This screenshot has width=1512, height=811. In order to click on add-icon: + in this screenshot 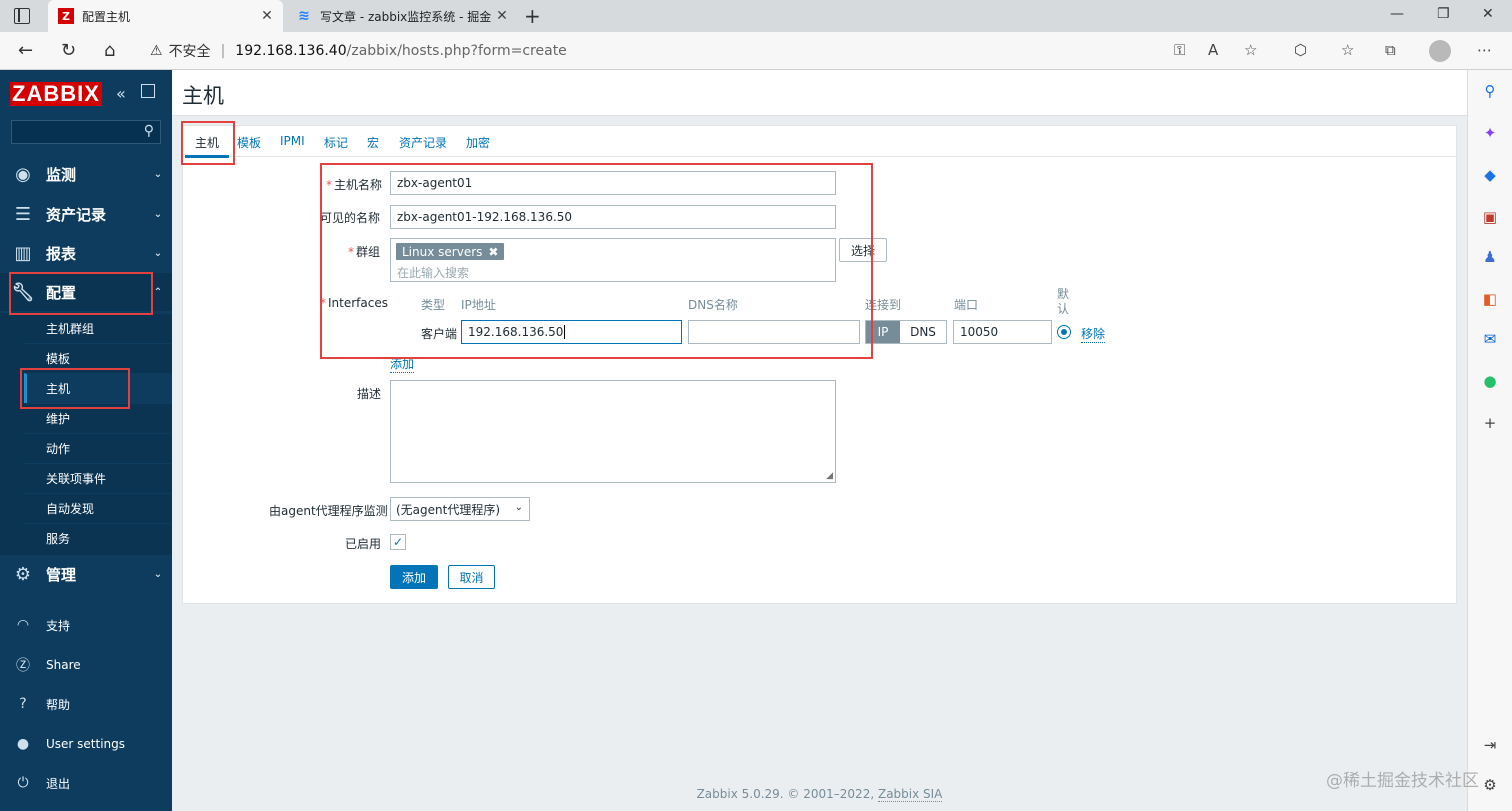, I will do `click(1490, 424)`.